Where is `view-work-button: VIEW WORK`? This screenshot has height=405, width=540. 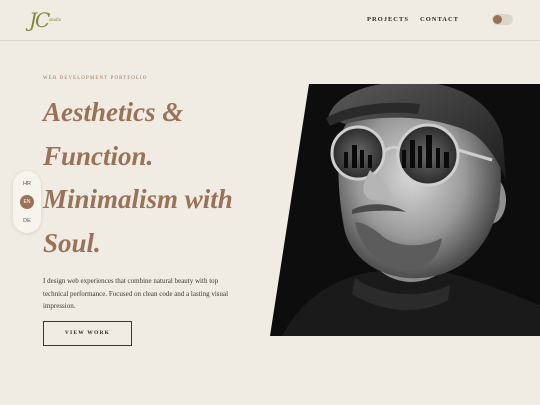
view-work-button: VIEW WORK is located at coordinates (87, 333).